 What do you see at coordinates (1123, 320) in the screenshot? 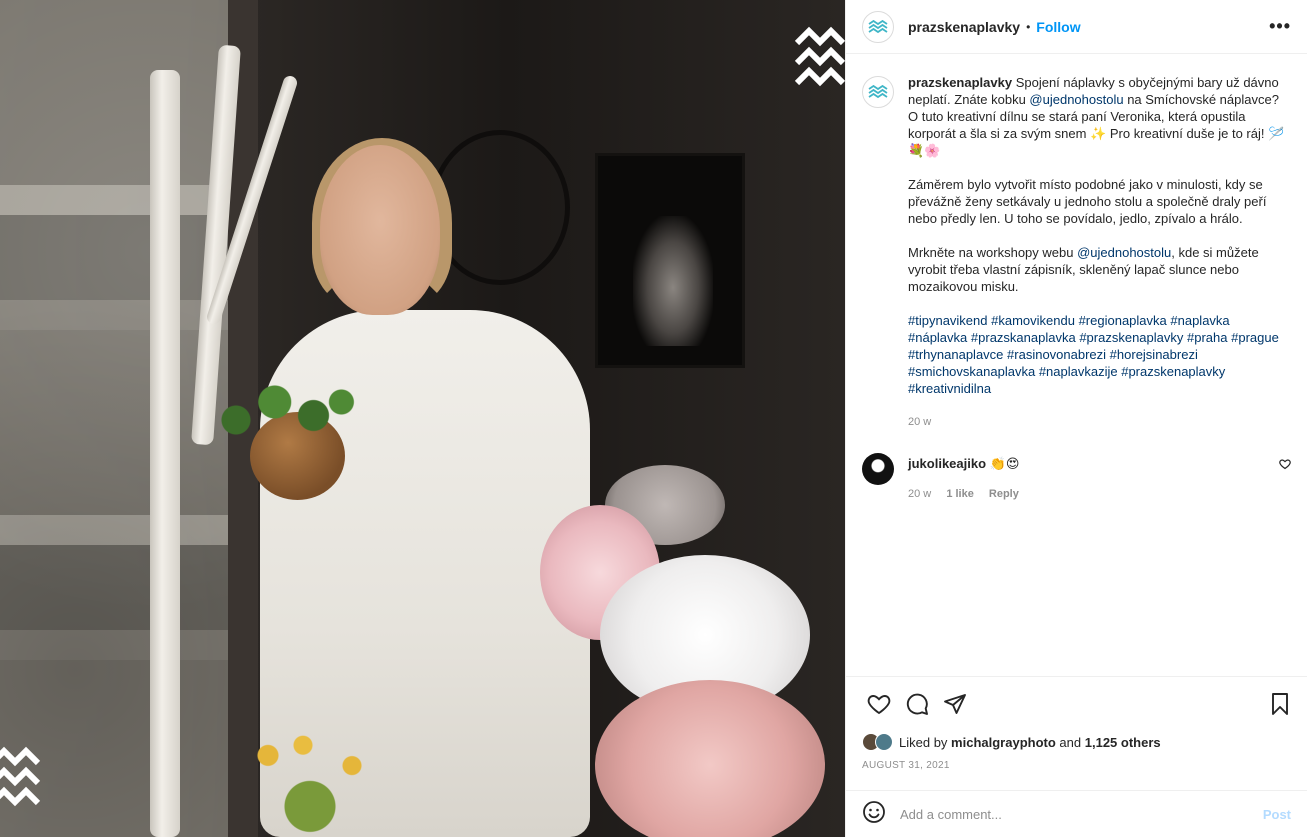
I see `hashtag-link: #regionaplavka` at bounding box center [1123, 320].